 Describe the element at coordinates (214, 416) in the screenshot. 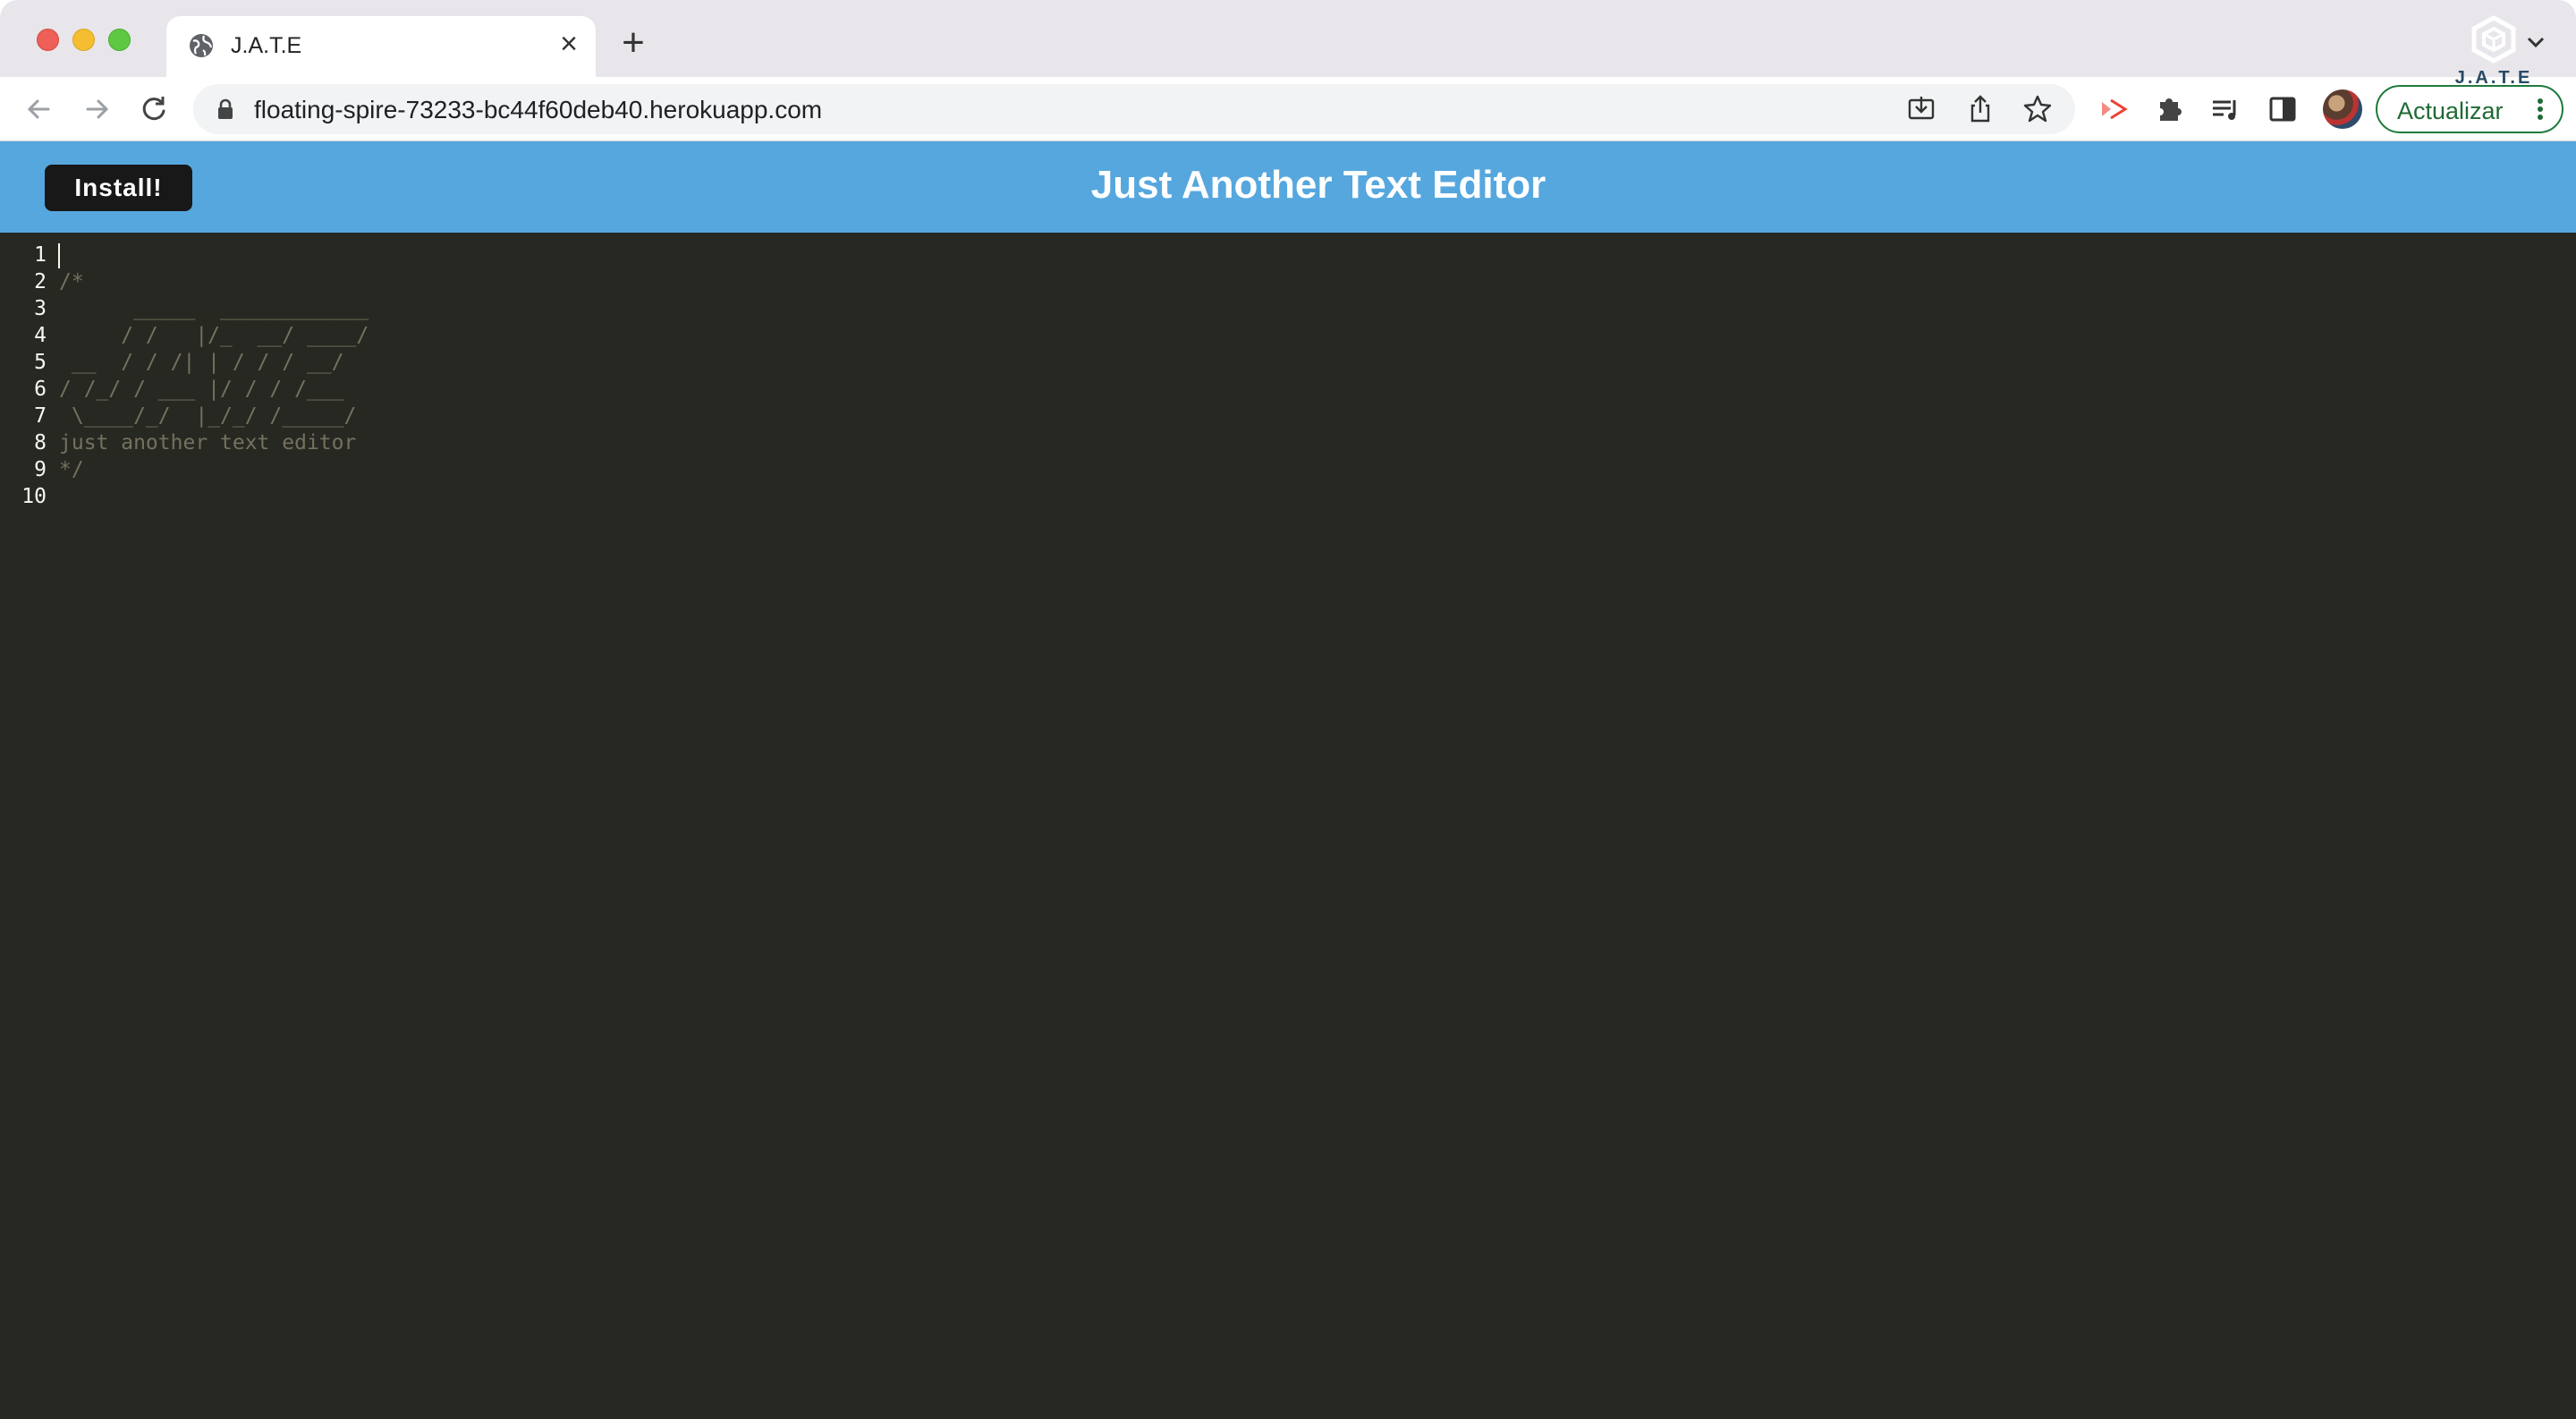

I see `code-line: \____/_/ |_/_/ /_____/` at that location.